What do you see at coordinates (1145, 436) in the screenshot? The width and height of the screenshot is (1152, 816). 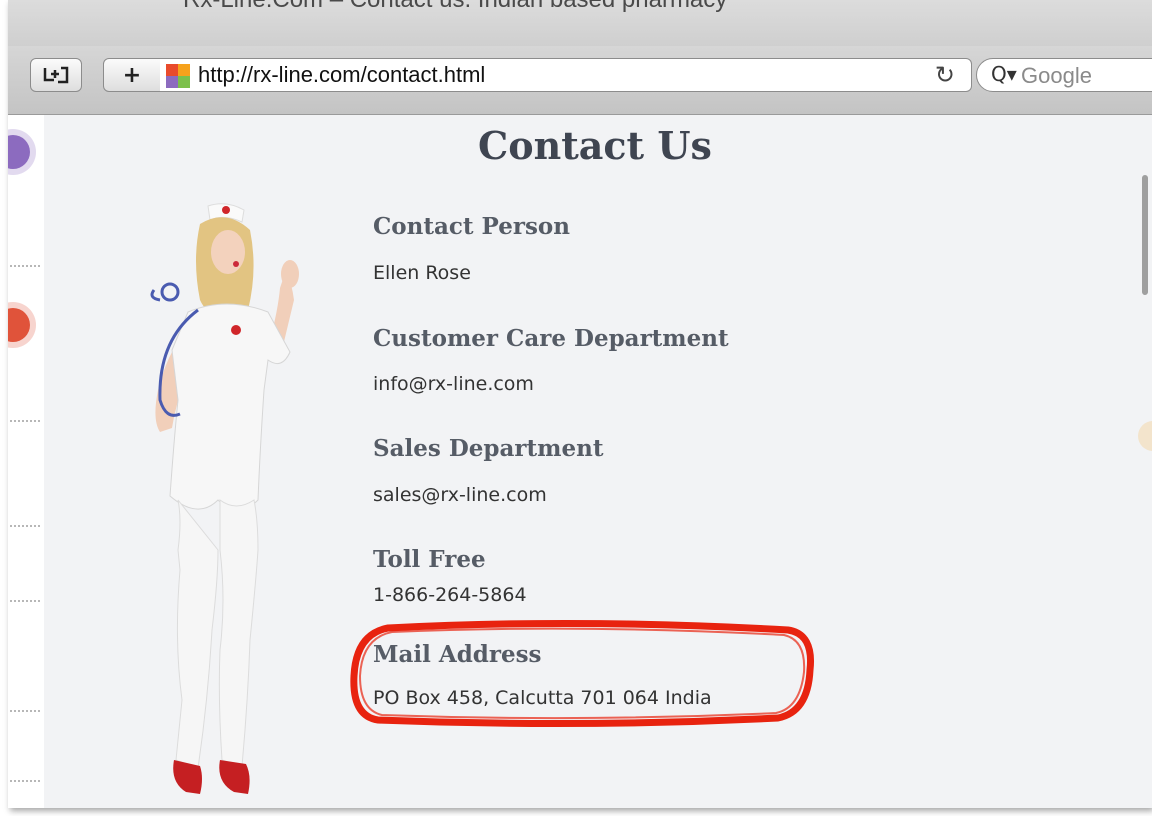 I see `decorative-dot` at bounding box center [1145, 436].